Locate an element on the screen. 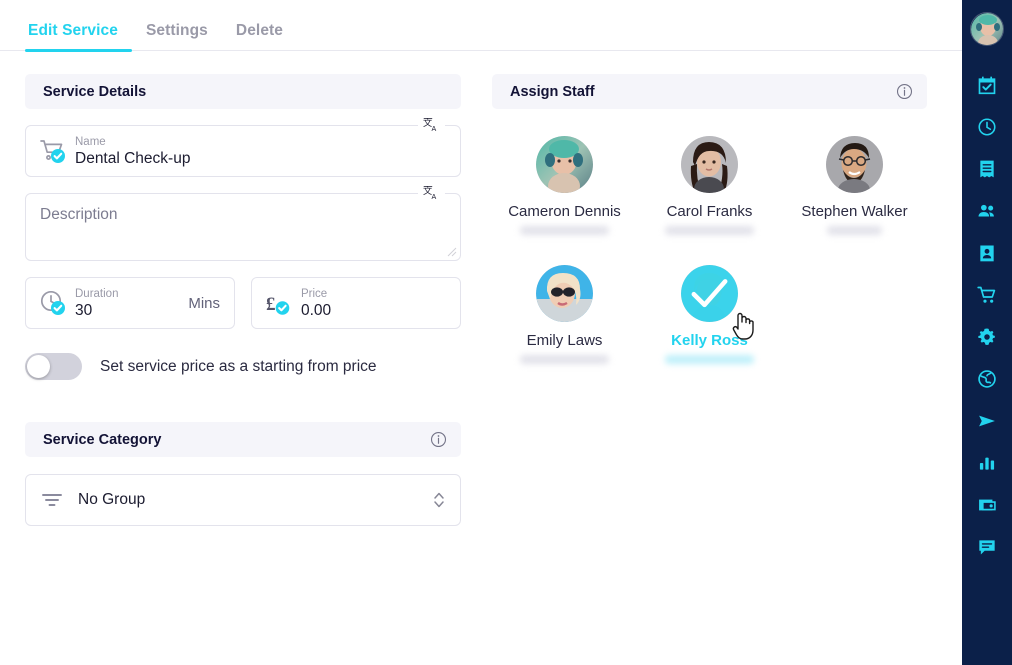 The height and width of the screenshot is (665, 1012). staff-card-cameron-dennis: Cameron Dennis is located at coordinates (564, 183).